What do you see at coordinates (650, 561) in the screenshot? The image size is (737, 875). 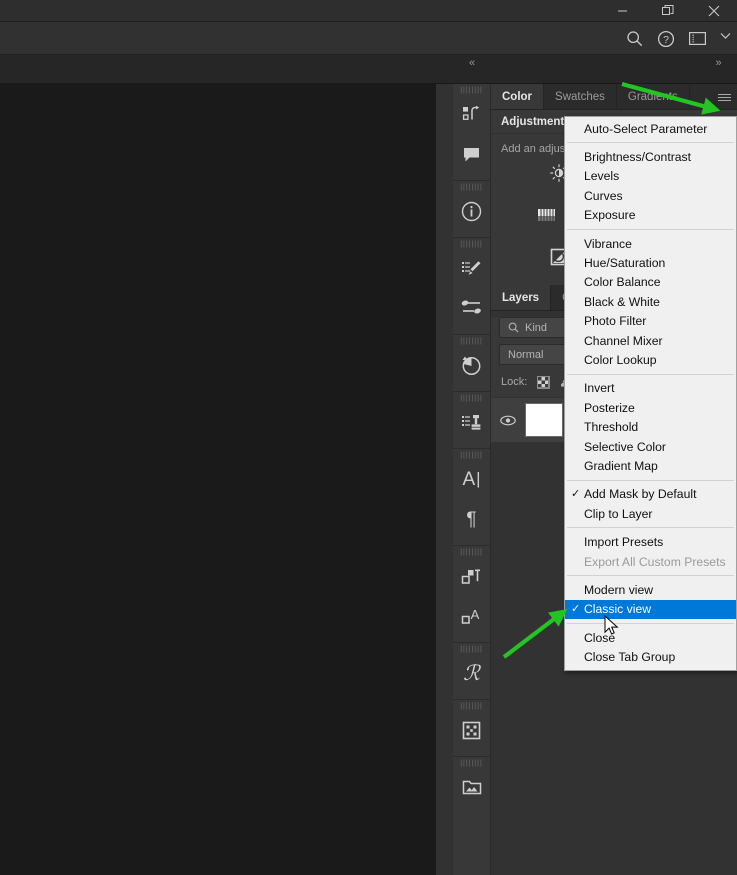 I see `menu-item-export-all-custom-presets: Export All Custom Presets` at bounding box center [650, 561].